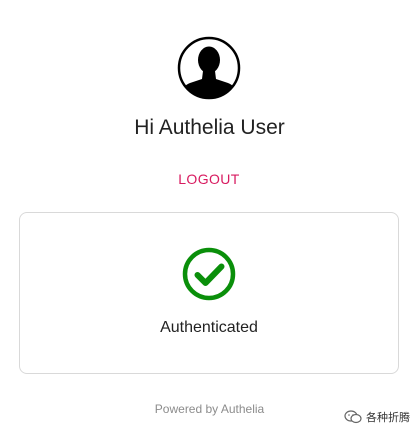  What do you see at coordinates (353, 417) in the screenshot?
I see `chat-bubbles-icon` at bounding box center [353, 417].